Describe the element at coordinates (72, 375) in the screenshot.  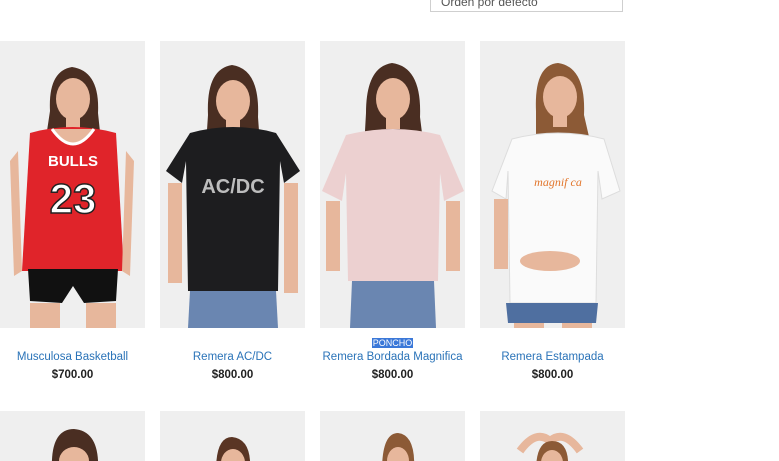
I see `product-price: $700.00` at that location.